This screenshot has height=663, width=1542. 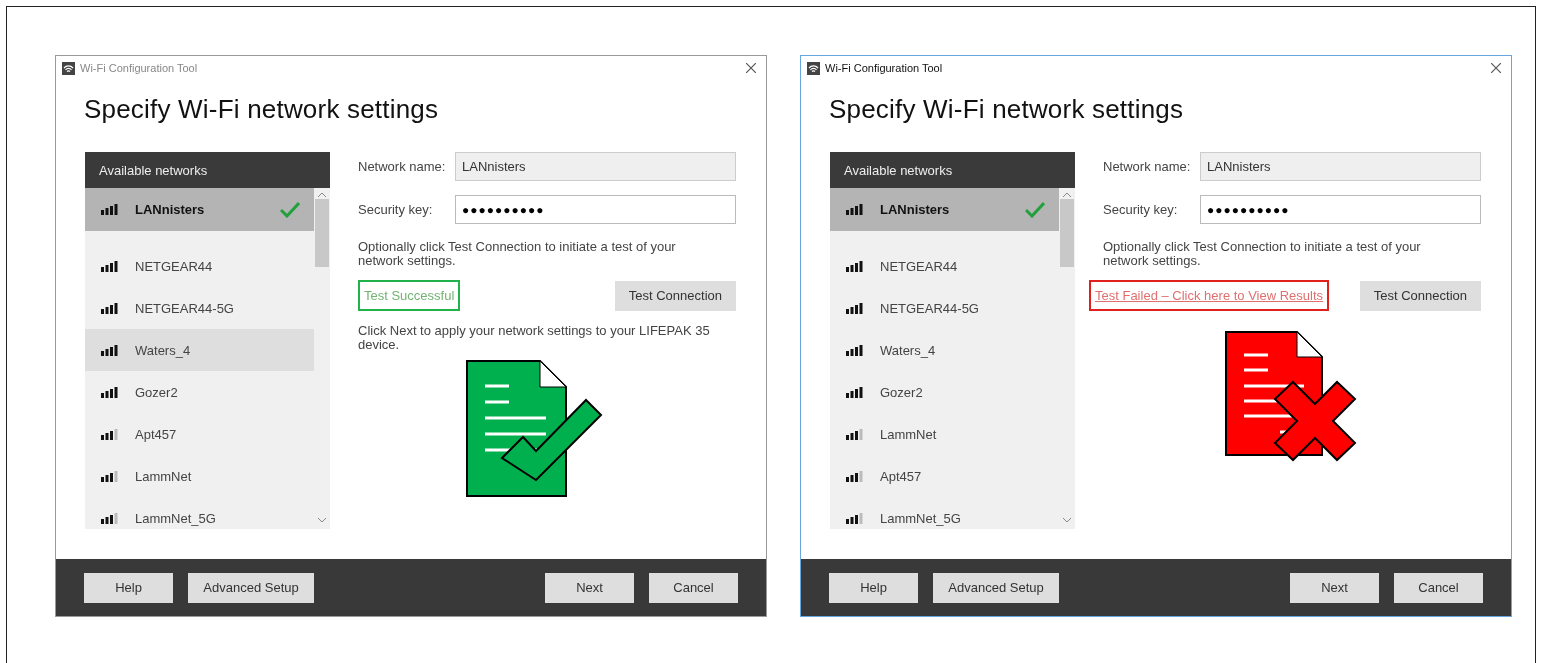 What do you see at coordinates (409, 295) in the screenshot?
I see `test-status-text: Test Successful` at bounding box center [409, 295].